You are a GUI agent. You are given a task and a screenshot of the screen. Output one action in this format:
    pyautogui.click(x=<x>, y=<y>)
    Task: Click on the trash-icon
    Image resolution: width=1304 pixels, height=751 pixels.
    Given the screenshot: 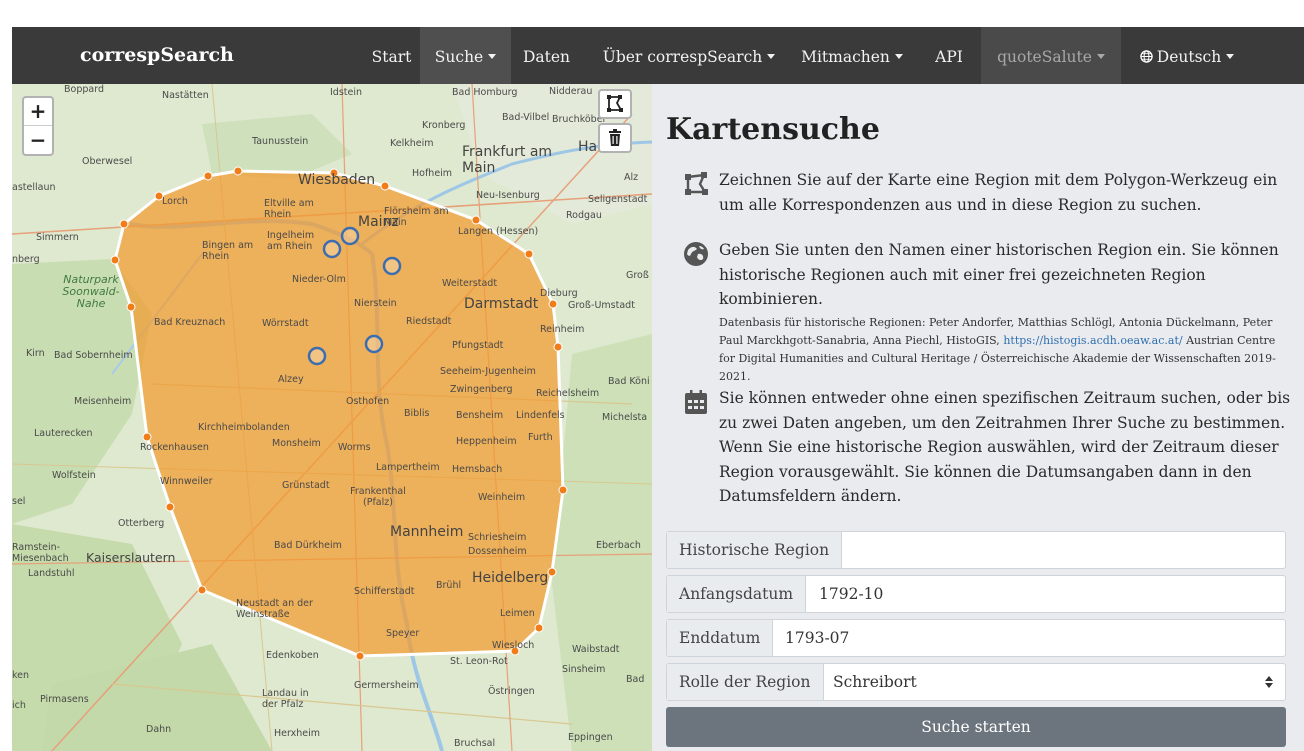 What is the action you would take?
    pyautogui.click(x=615, y=137)
    